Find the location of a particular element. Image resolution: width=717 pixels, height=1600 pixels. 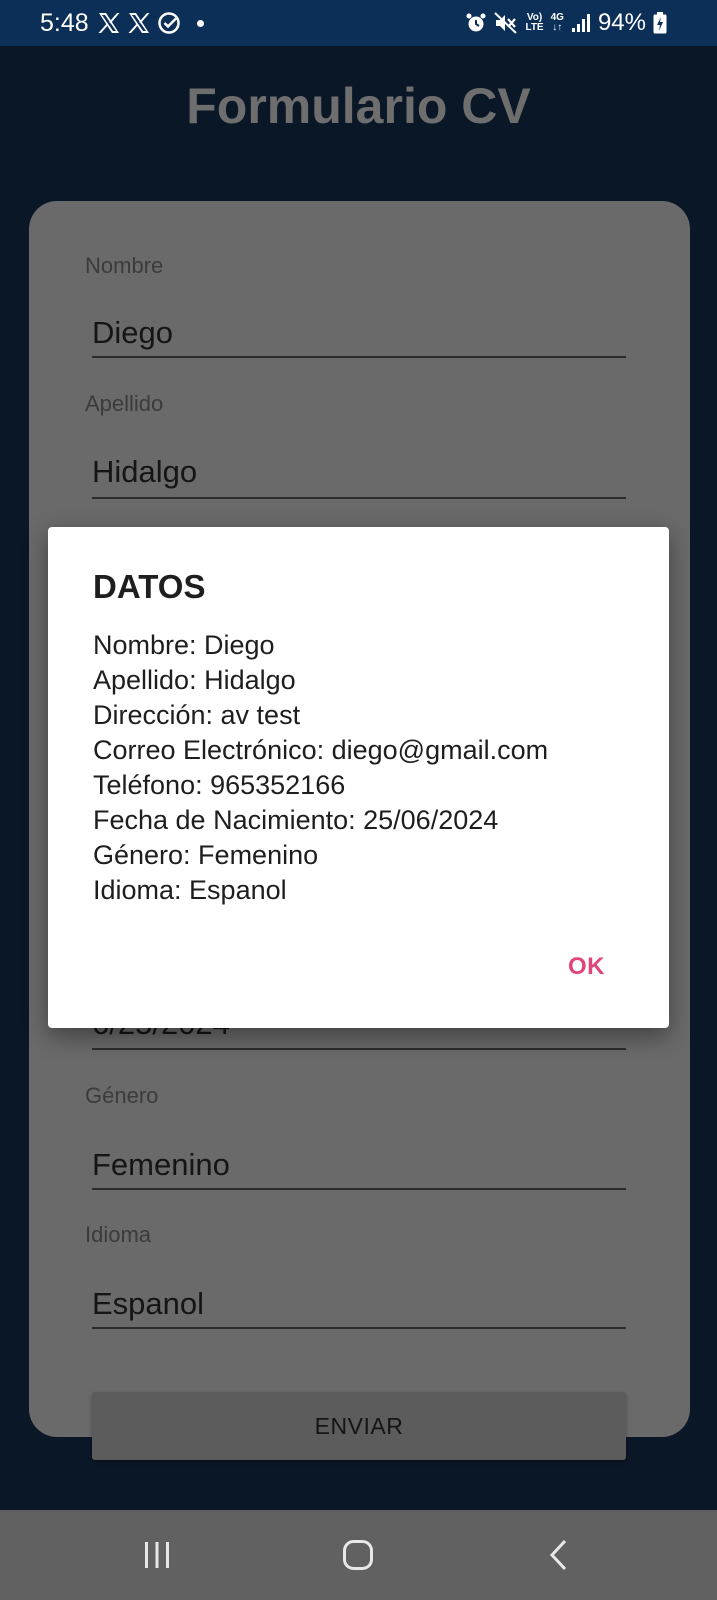

genero-label: Género is located at coordinates (122, 1095).